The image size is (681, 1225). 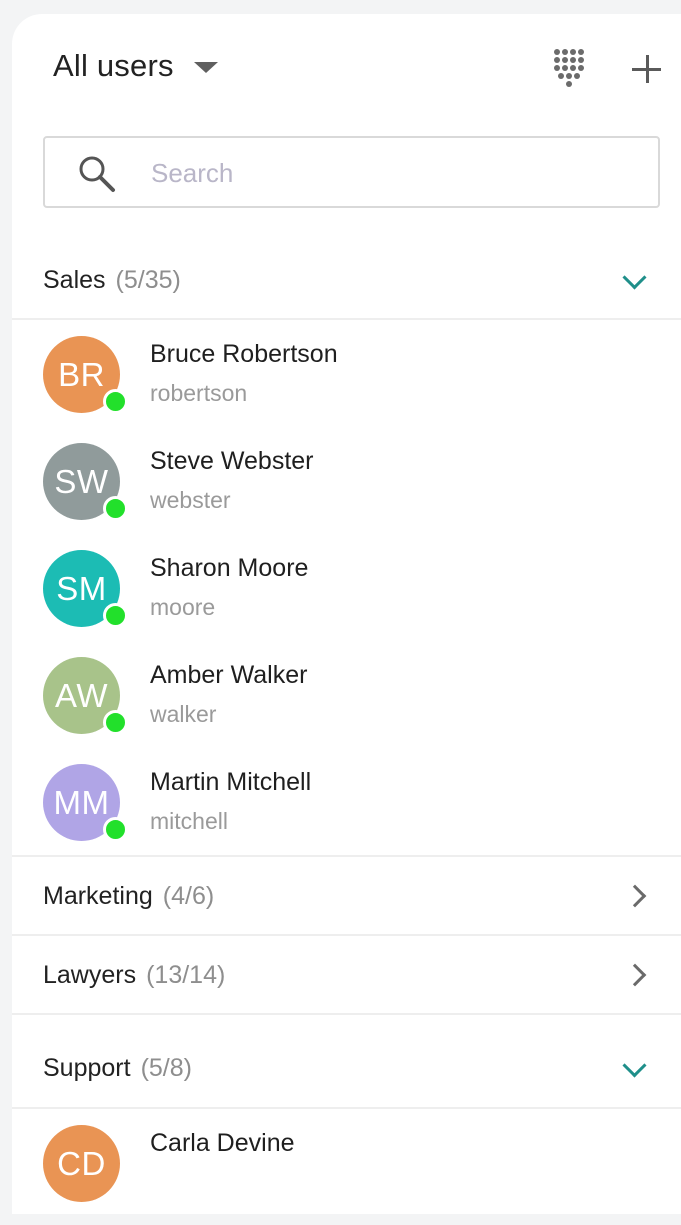 I want to click on group-header-lawyers: Lawyers (13/14), so click(x=346, y=974).